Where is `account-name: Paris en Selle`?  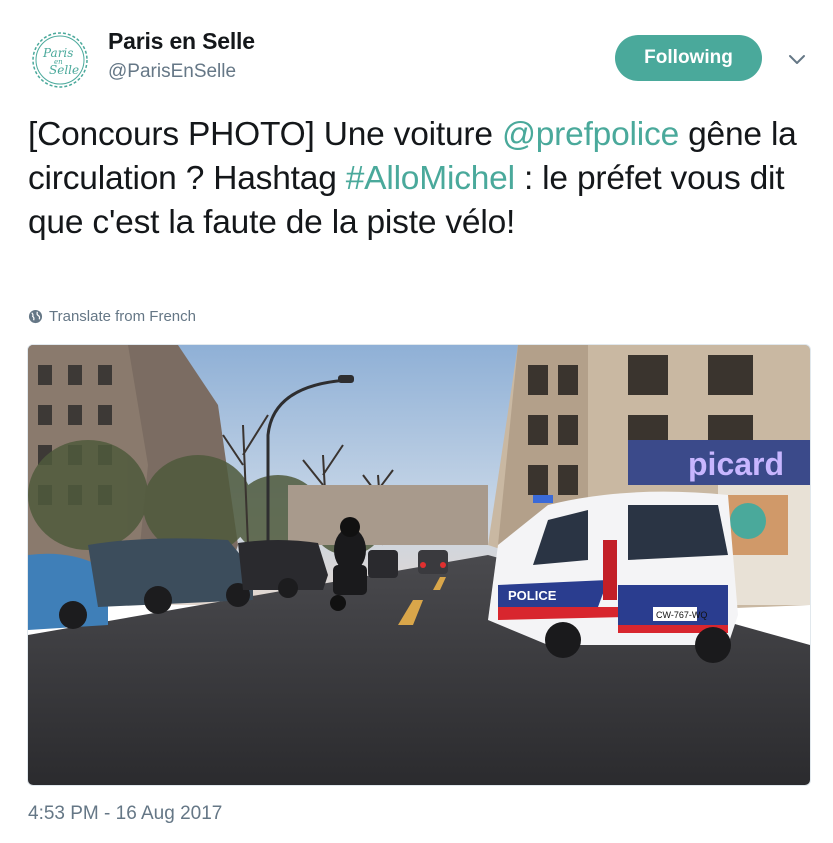 account-name: Paris en Selle is located at coordinates (181, 41).